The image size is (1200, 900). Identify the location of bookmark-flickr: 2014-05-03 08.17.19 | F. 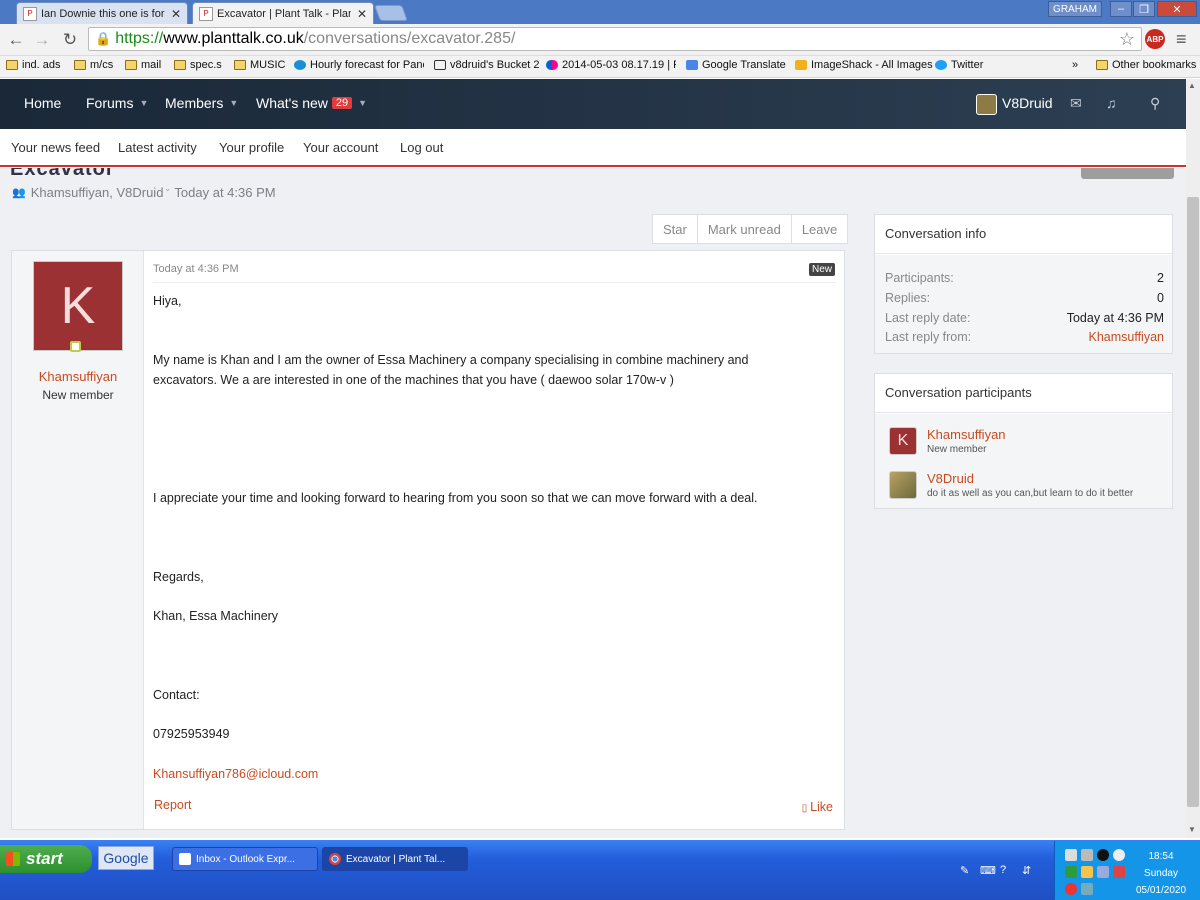
(611, 65).